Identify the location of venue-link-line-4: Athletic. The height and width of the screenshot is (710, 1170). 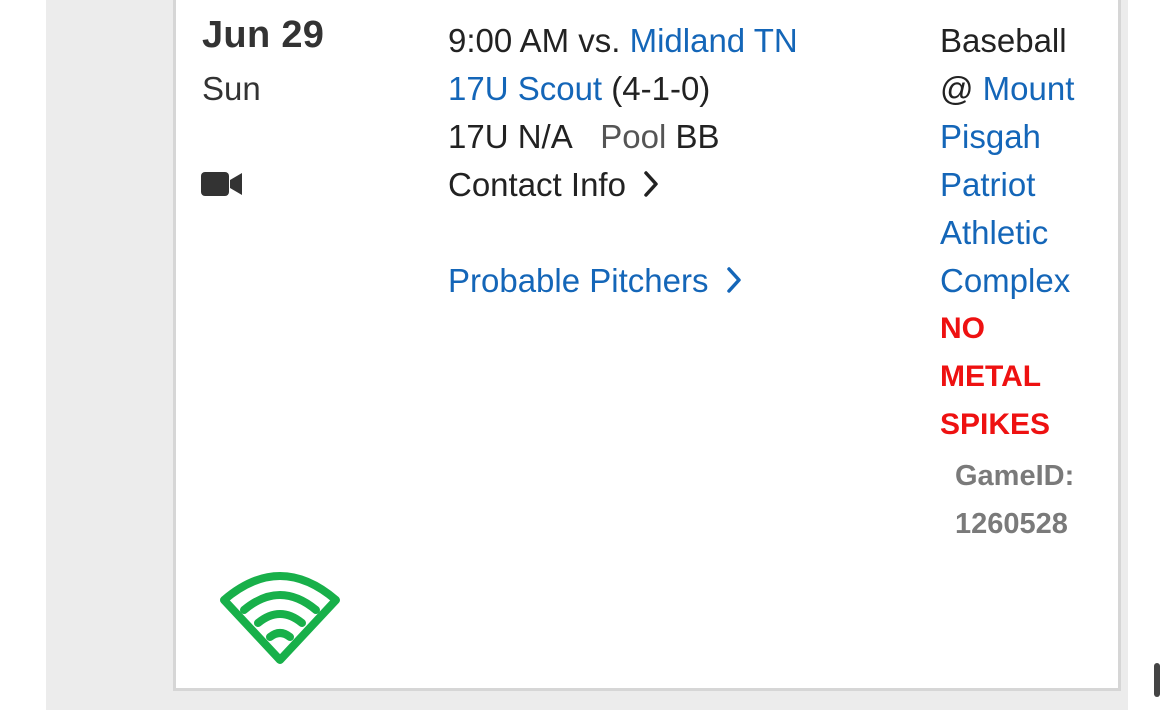
(1025, 233).